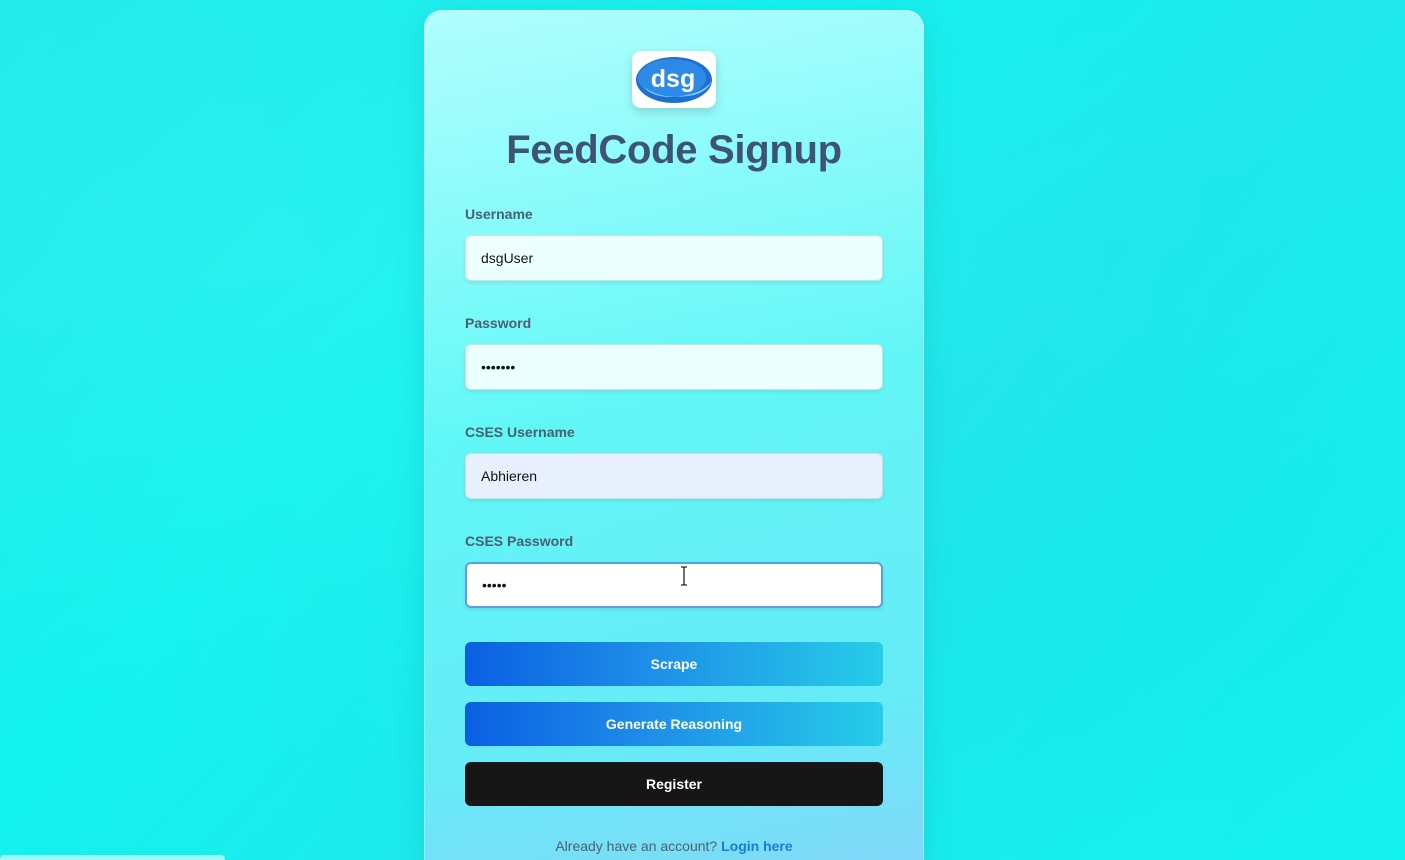  What do you see at coordinates (636, 846) in the screenshot?
I see `login-prompt-text: Already have an account?` at bounding box center [636, 846].